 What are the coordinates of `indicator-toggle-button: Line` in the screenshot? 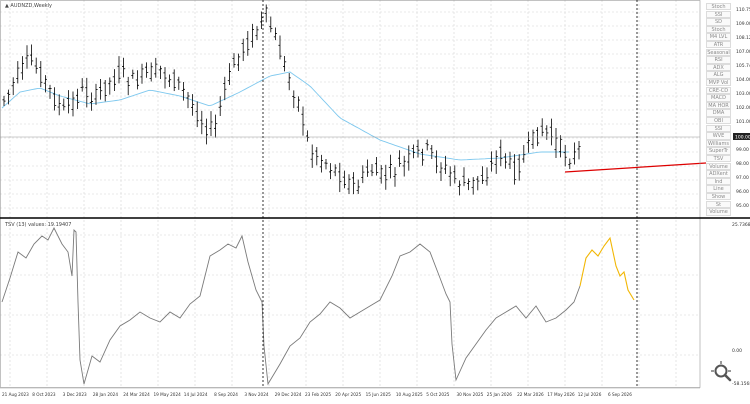 It's located at (718, 189).